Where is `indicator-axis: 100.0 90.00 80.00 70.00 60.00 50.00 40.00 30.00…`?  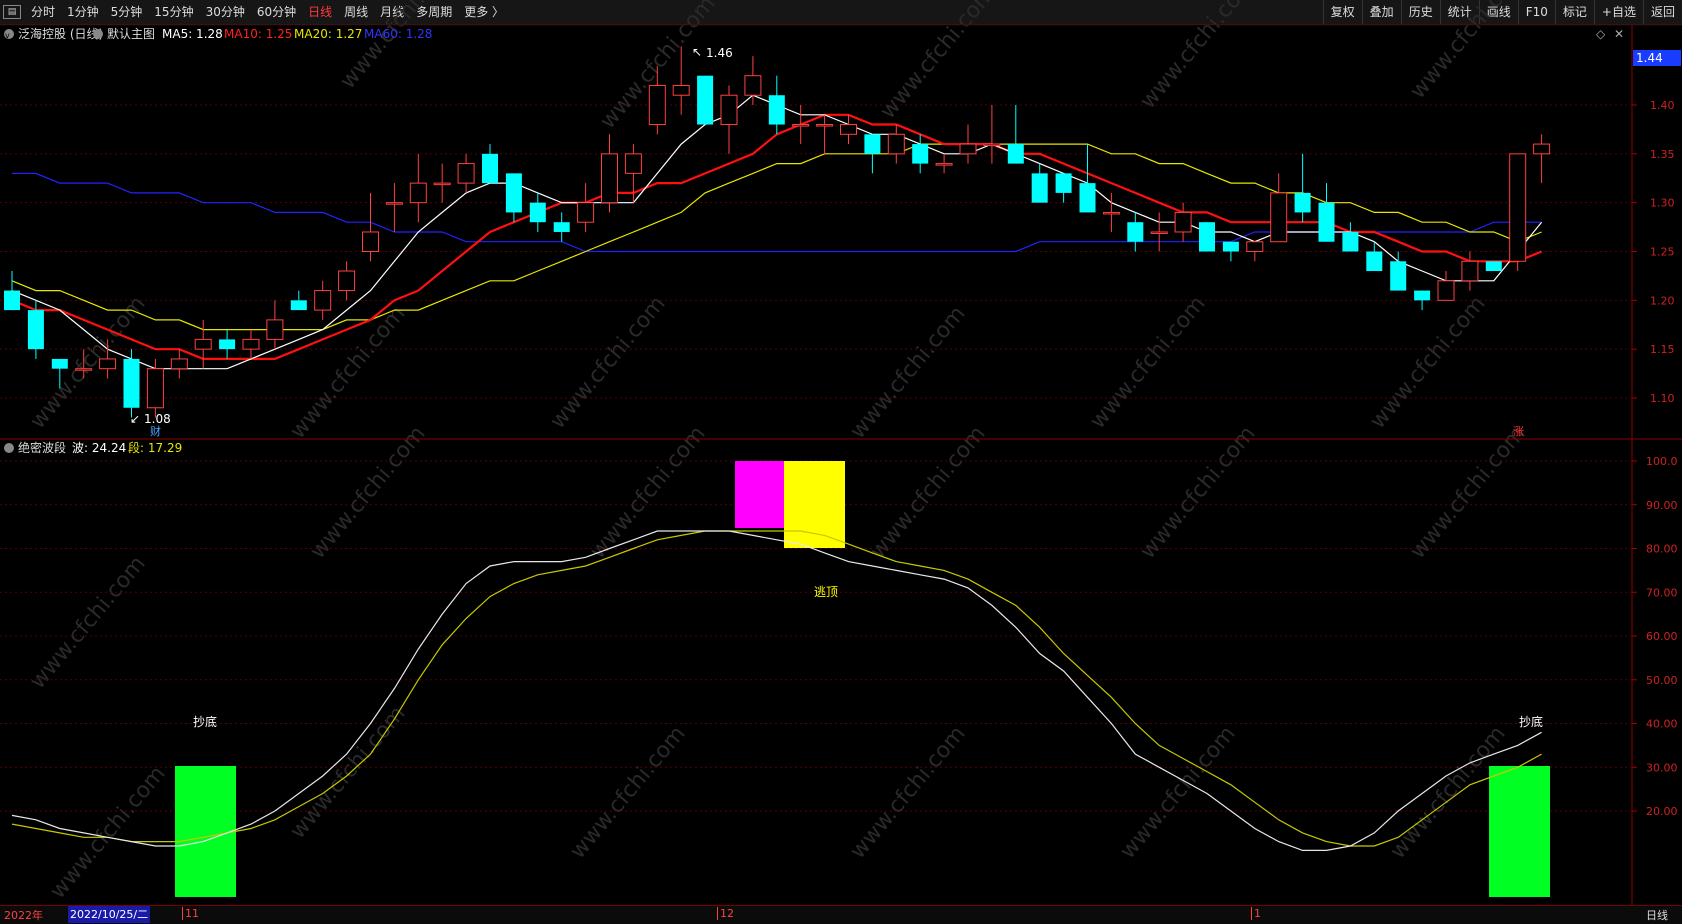 indicator-axis: 100.0 90.00 80.00 70.00 60.00 50.00 40.00 30.00… is located at coordinates (1655, 636).